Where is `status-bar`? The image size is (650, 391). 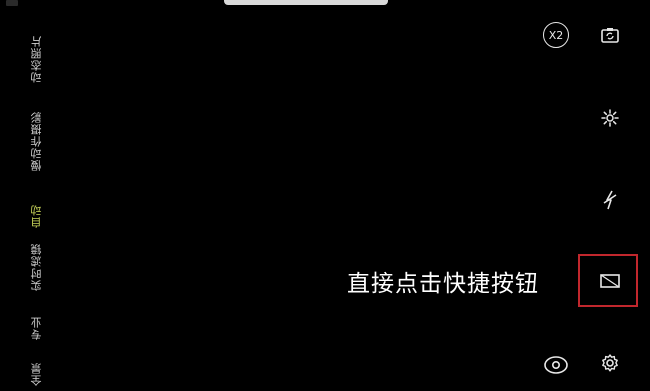 status-bar is located at coordinates (325, 4).